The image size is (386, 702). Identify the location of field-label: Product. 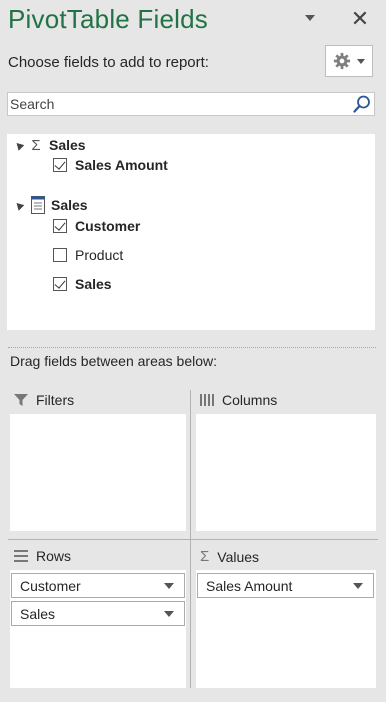
(99, 255).